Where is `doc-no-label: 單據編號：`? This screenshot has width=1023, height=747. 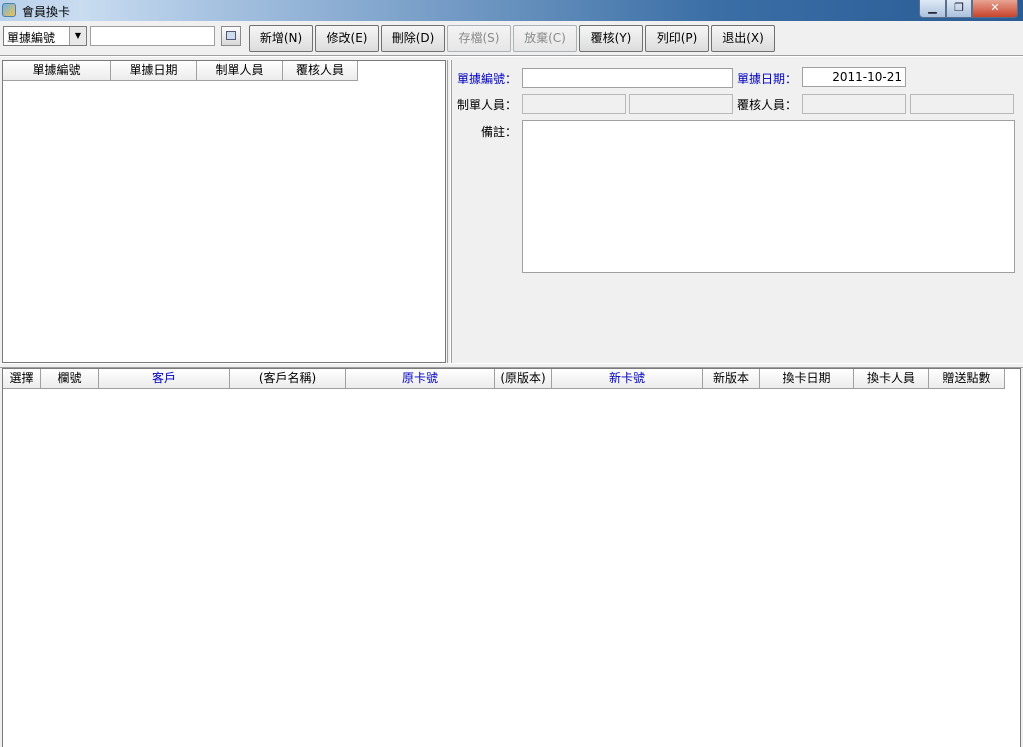
doc-no-label: 單據編號： is located at coordinates (487, 79).